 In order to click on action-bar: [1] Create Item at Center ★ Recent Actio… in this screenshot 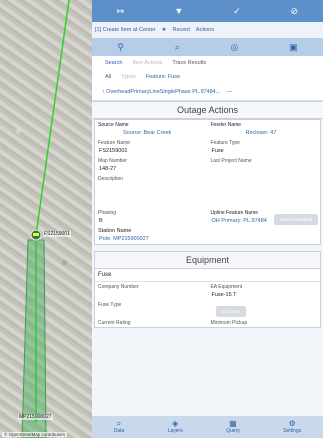, I will do `click(207, 30)`.